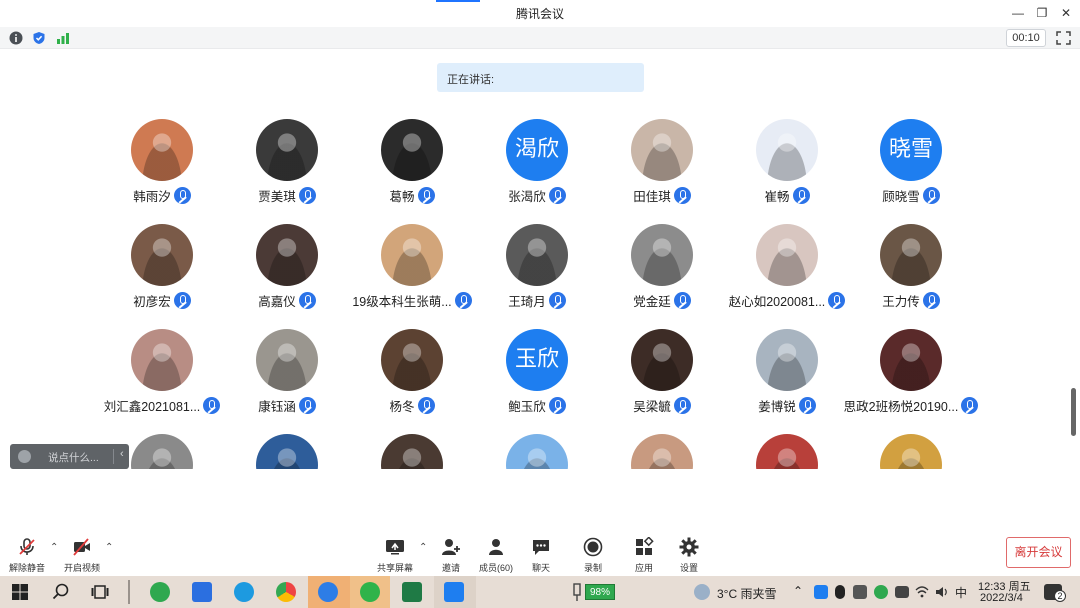  What do you see at coordinates (821, 592) in the screenshot?
I see `tray-app-icon` at bounding box center [821, 592].